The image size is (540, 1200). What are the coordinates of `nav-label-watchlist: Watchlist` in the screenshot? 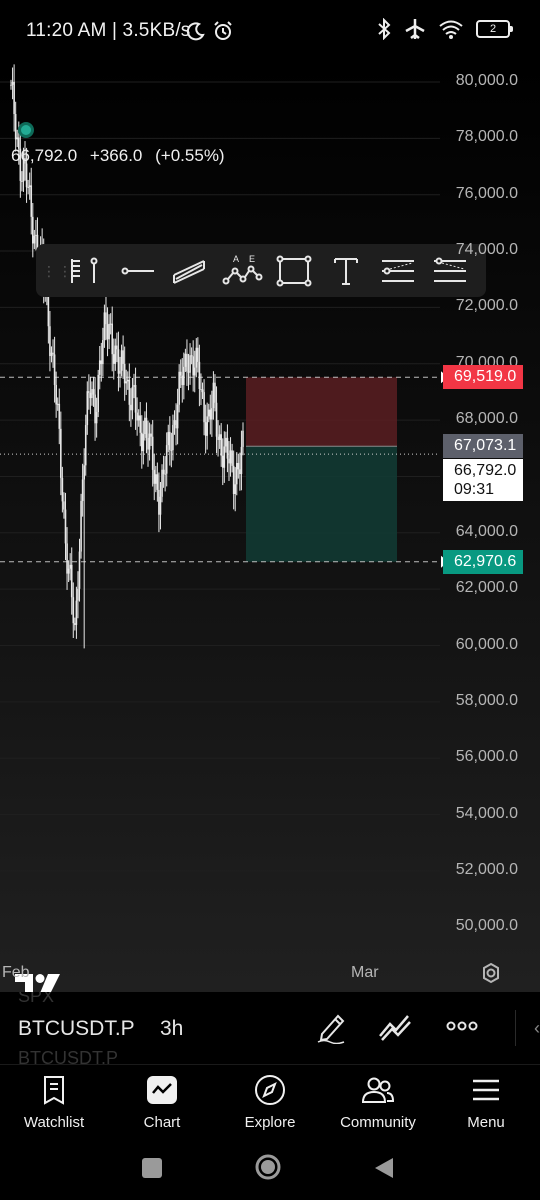 It's located at (54, 1122).